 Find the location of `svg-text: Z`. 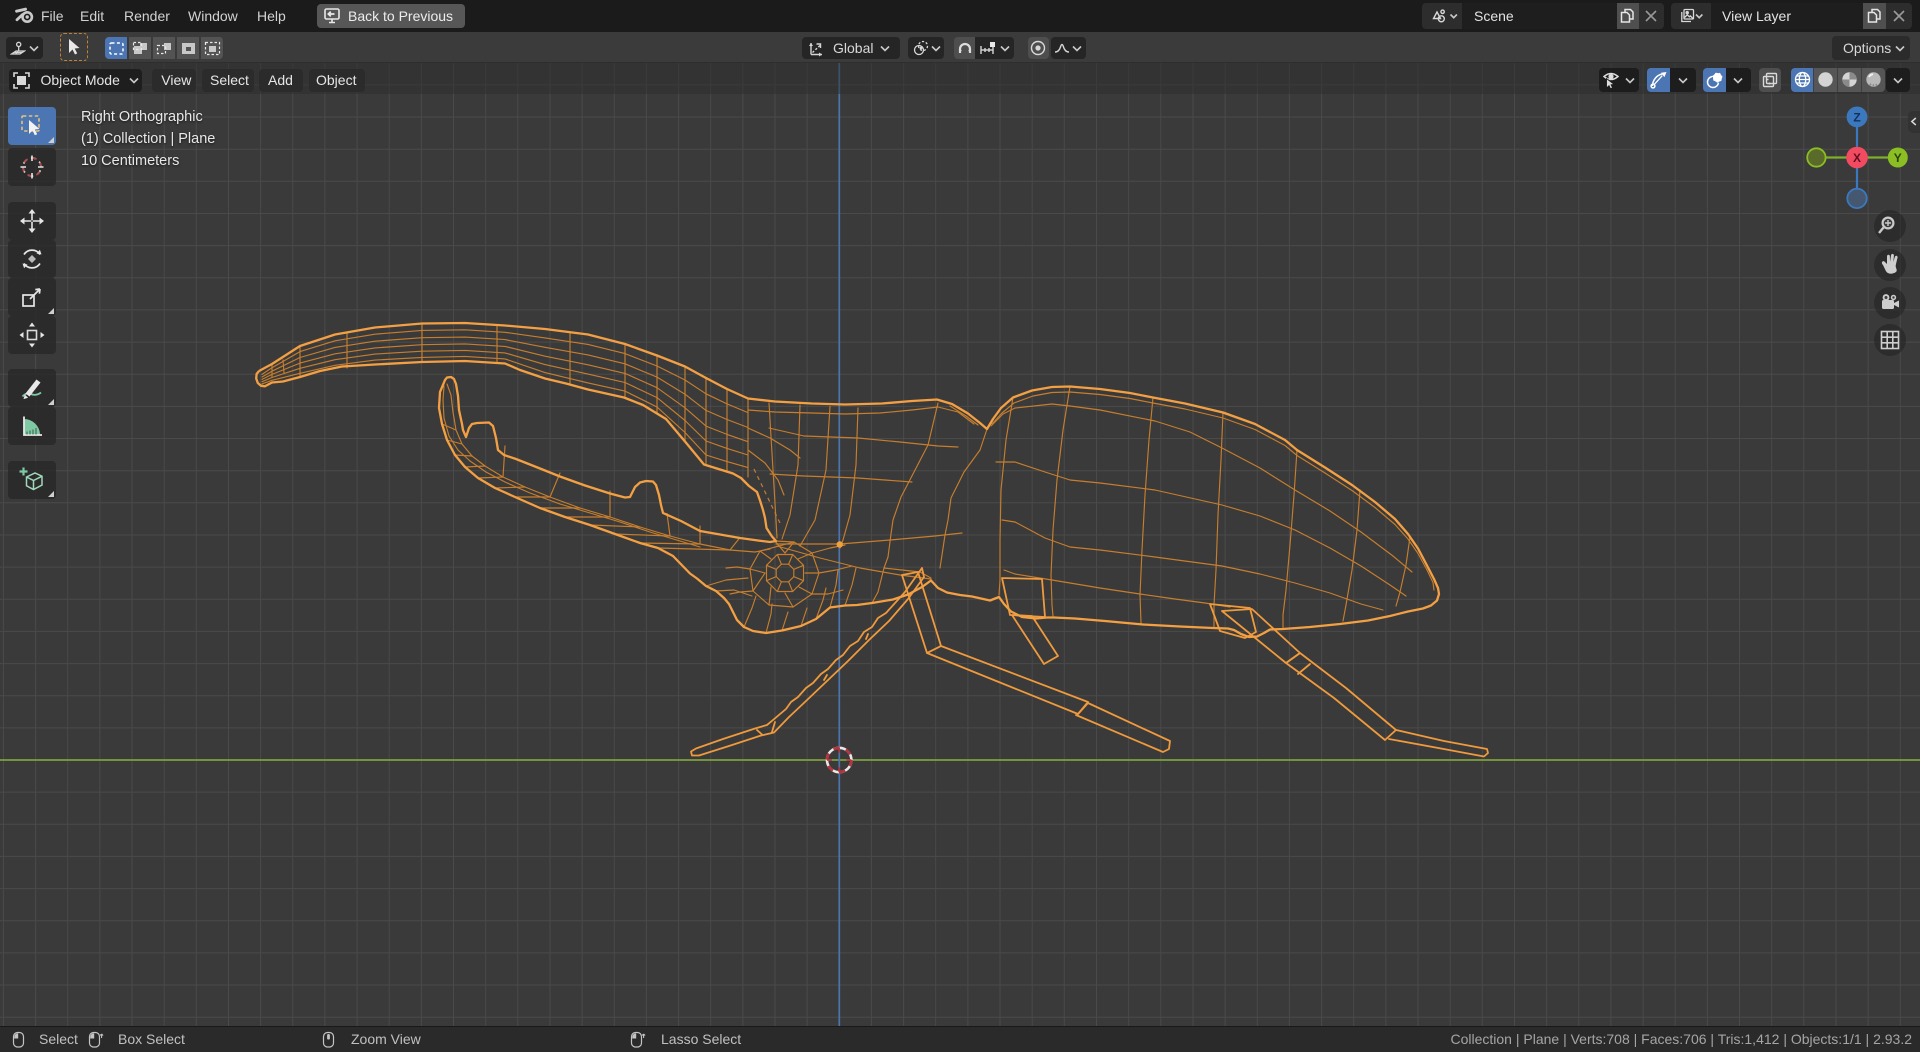

svg-text: Z is located at coordinates (1856, 117).